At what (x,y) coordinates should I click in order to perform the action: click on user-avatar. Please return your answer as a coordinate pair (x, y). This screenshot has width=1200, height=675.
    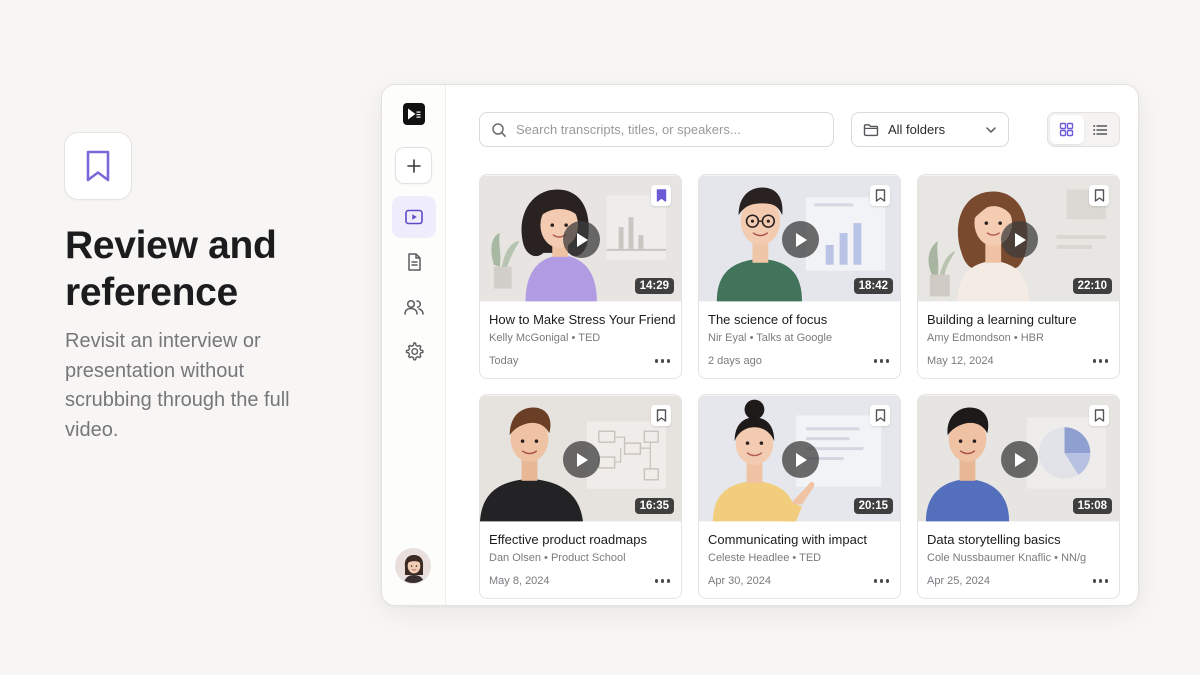
    Looking at the image, I should click on (413, 566).